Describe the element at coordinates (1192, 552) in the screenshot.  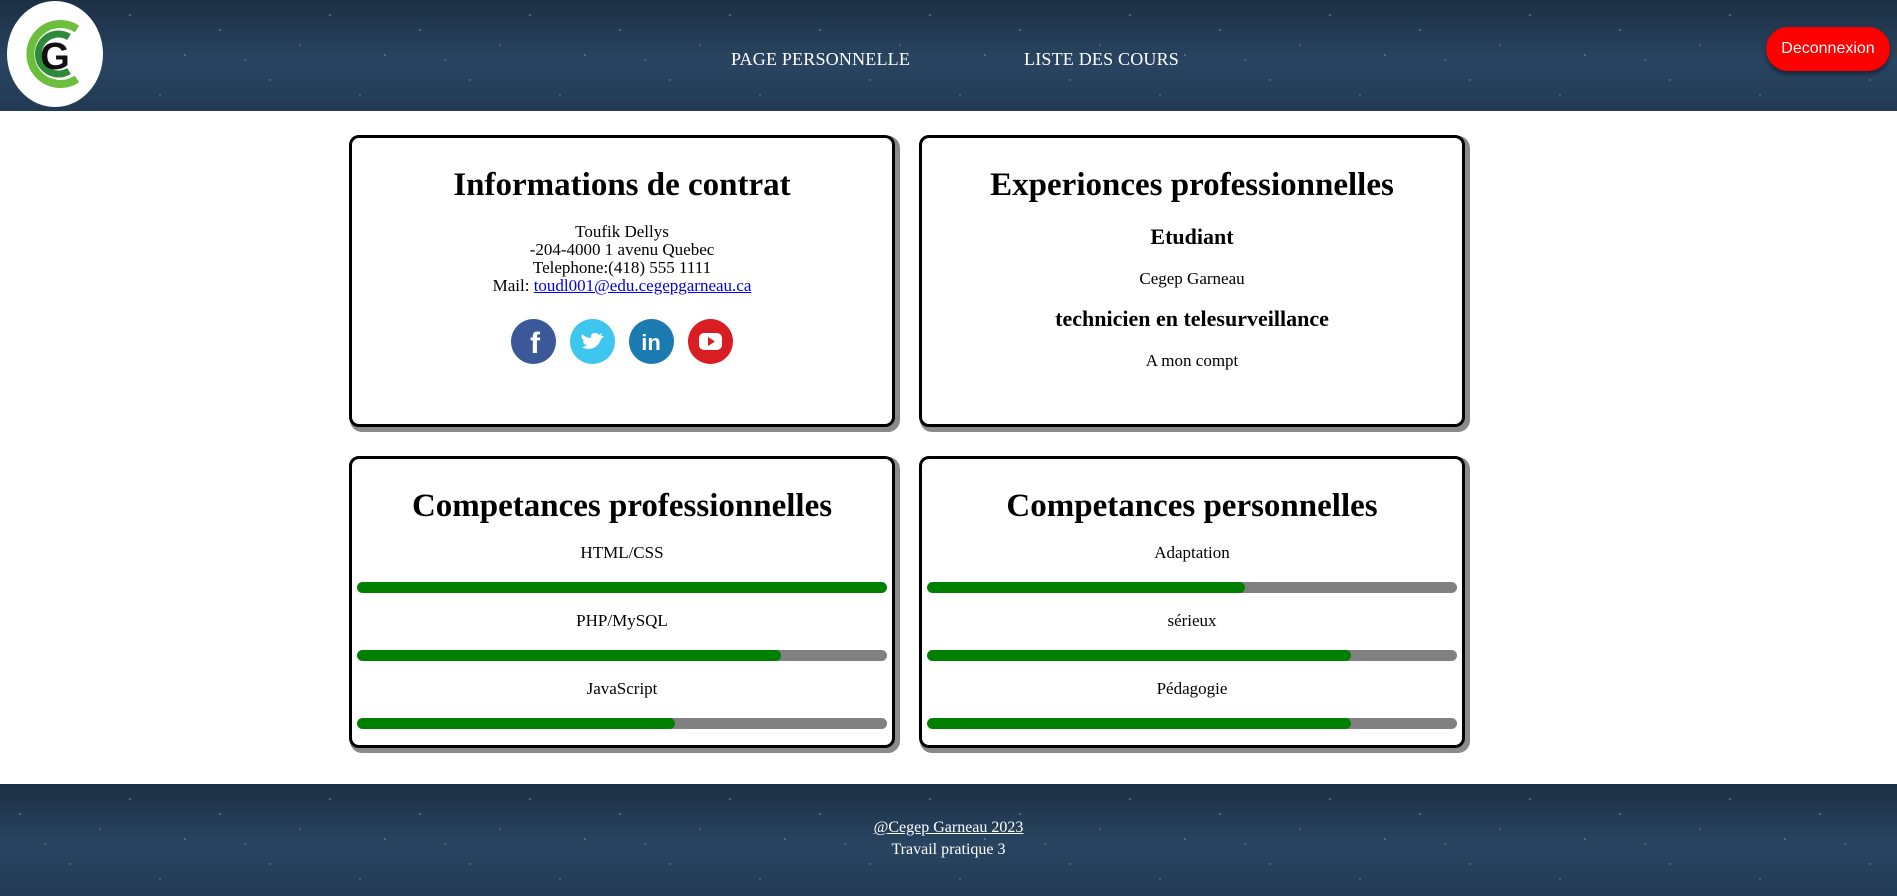
I see `skill-label: Adaptation` at that location.